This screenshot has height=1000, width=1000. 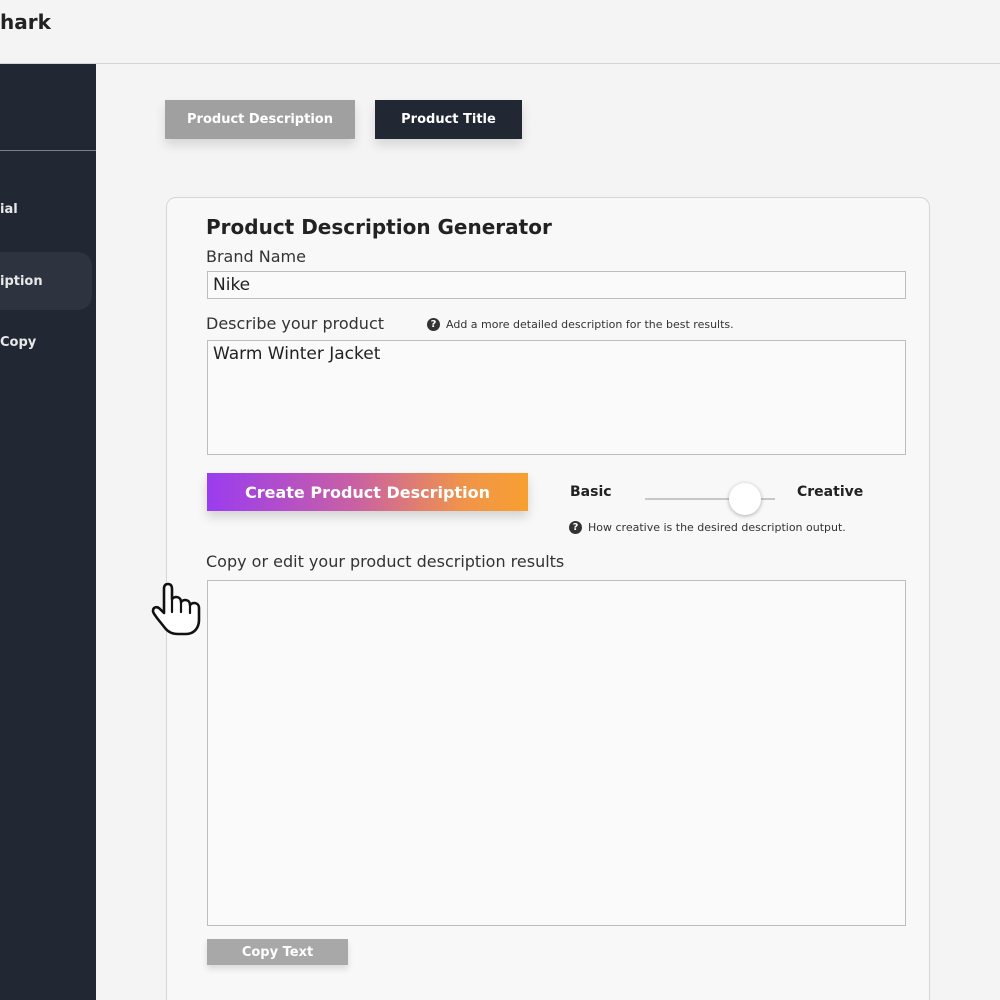 I want to click on brand-name-input, so click(x=556, y=285).